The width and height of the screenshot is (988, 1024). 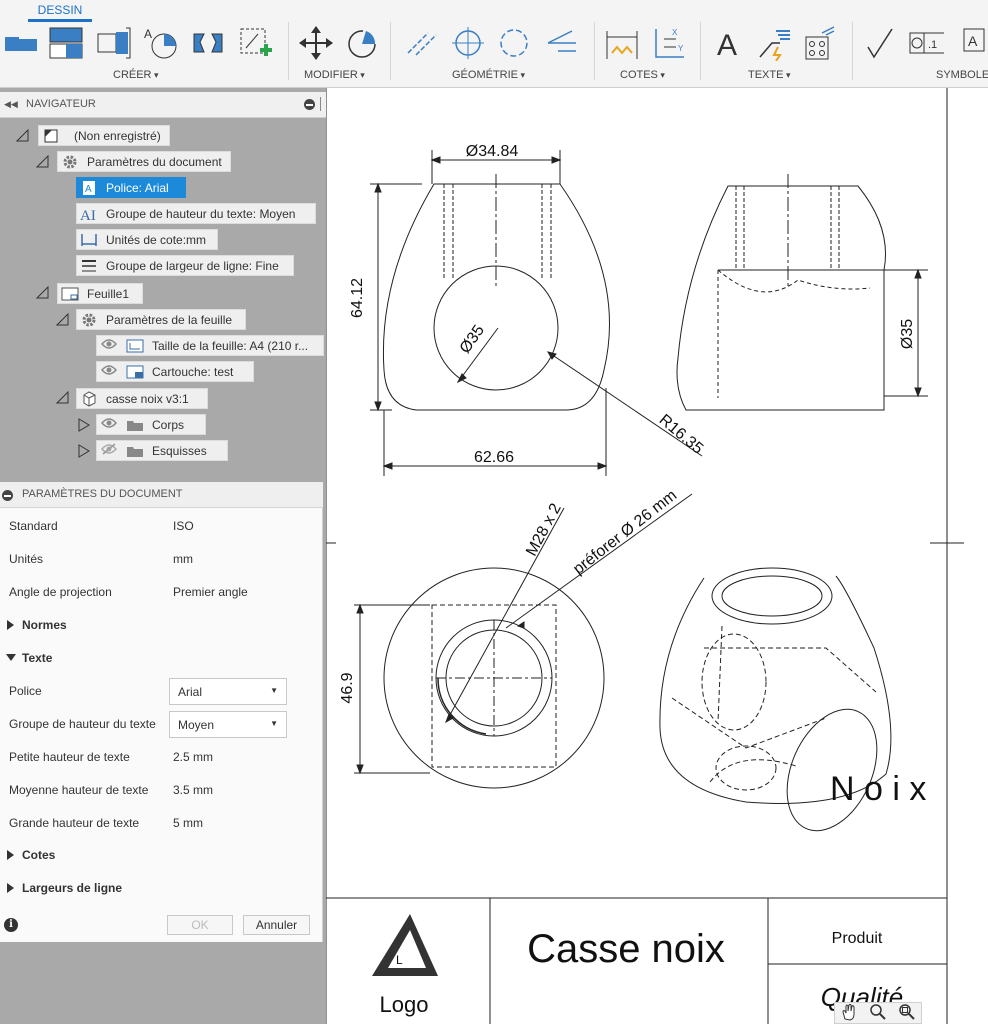 I want to click on product-label: Produit, so click(x=857, y=938).